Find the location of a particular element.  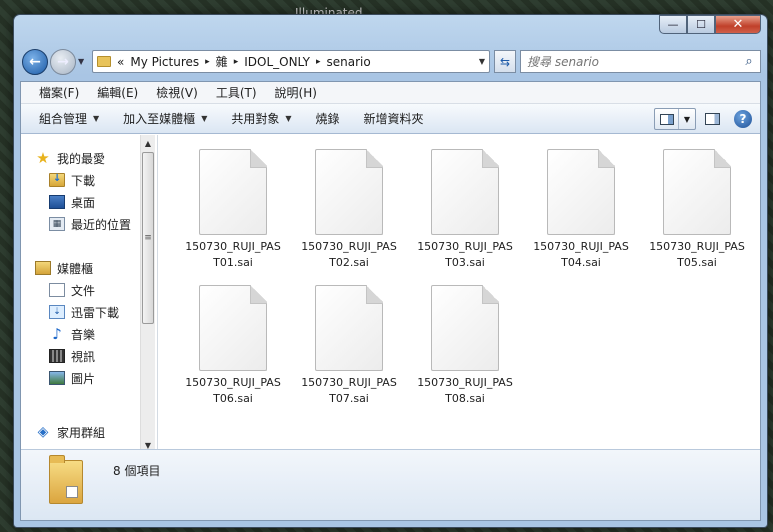

file-item: 150730_RUJI_PAST05.sai is located at coordinates (697, 215).